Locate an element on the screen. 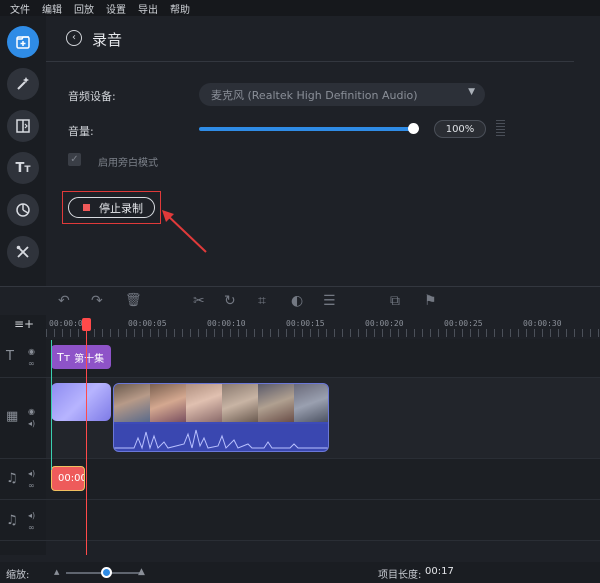  volume-level-meter is located at coordinates (500, 129).